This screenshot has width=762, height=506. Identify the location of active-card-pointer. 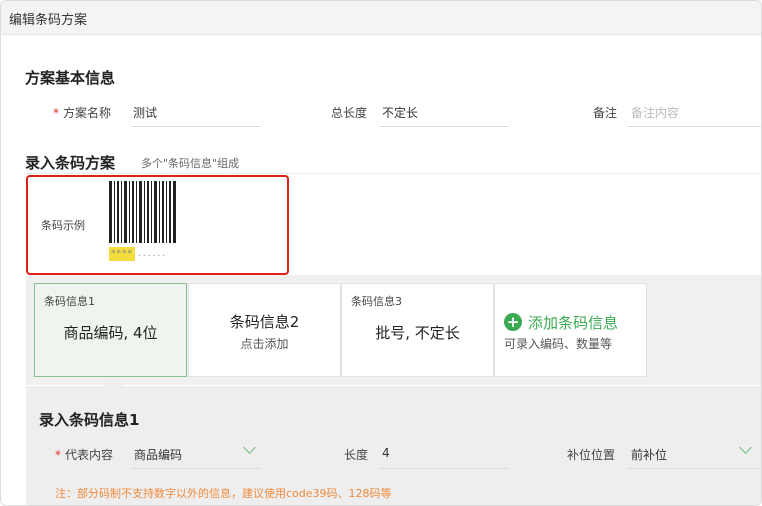
(114, 381).